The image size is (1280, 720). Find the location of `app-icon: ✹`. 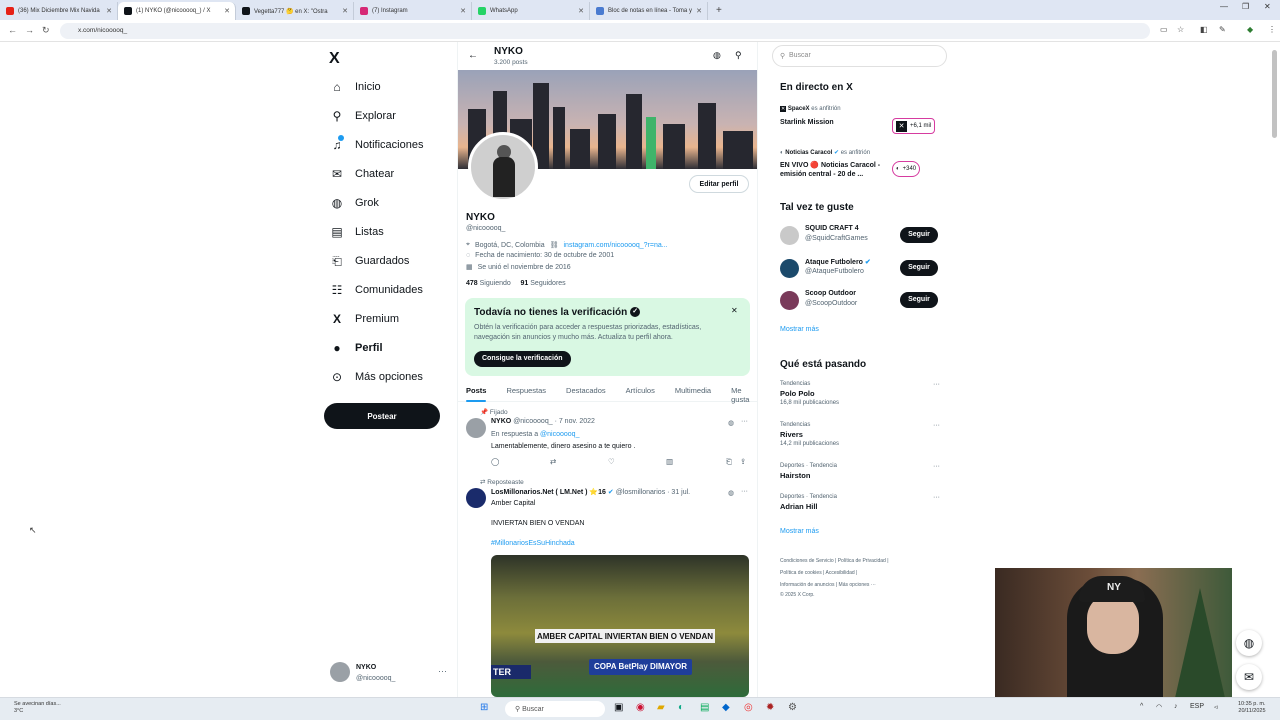

app-icon: ✹ is located at coordinates (770, 707).